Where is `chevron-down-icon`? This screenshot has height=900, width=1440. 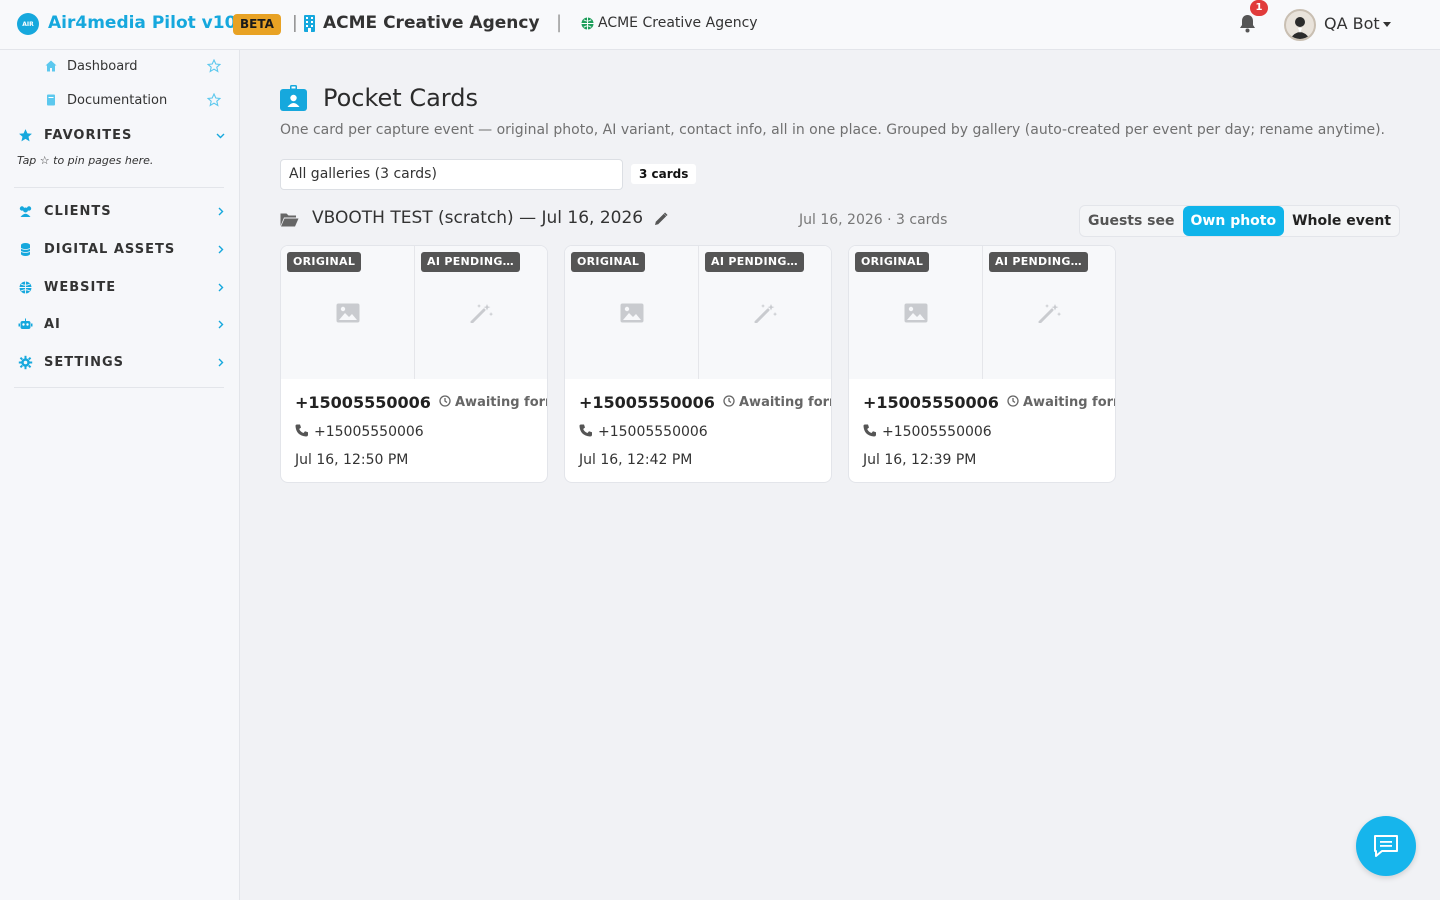 chevron-down-icon is located at coordinates (220, 135).